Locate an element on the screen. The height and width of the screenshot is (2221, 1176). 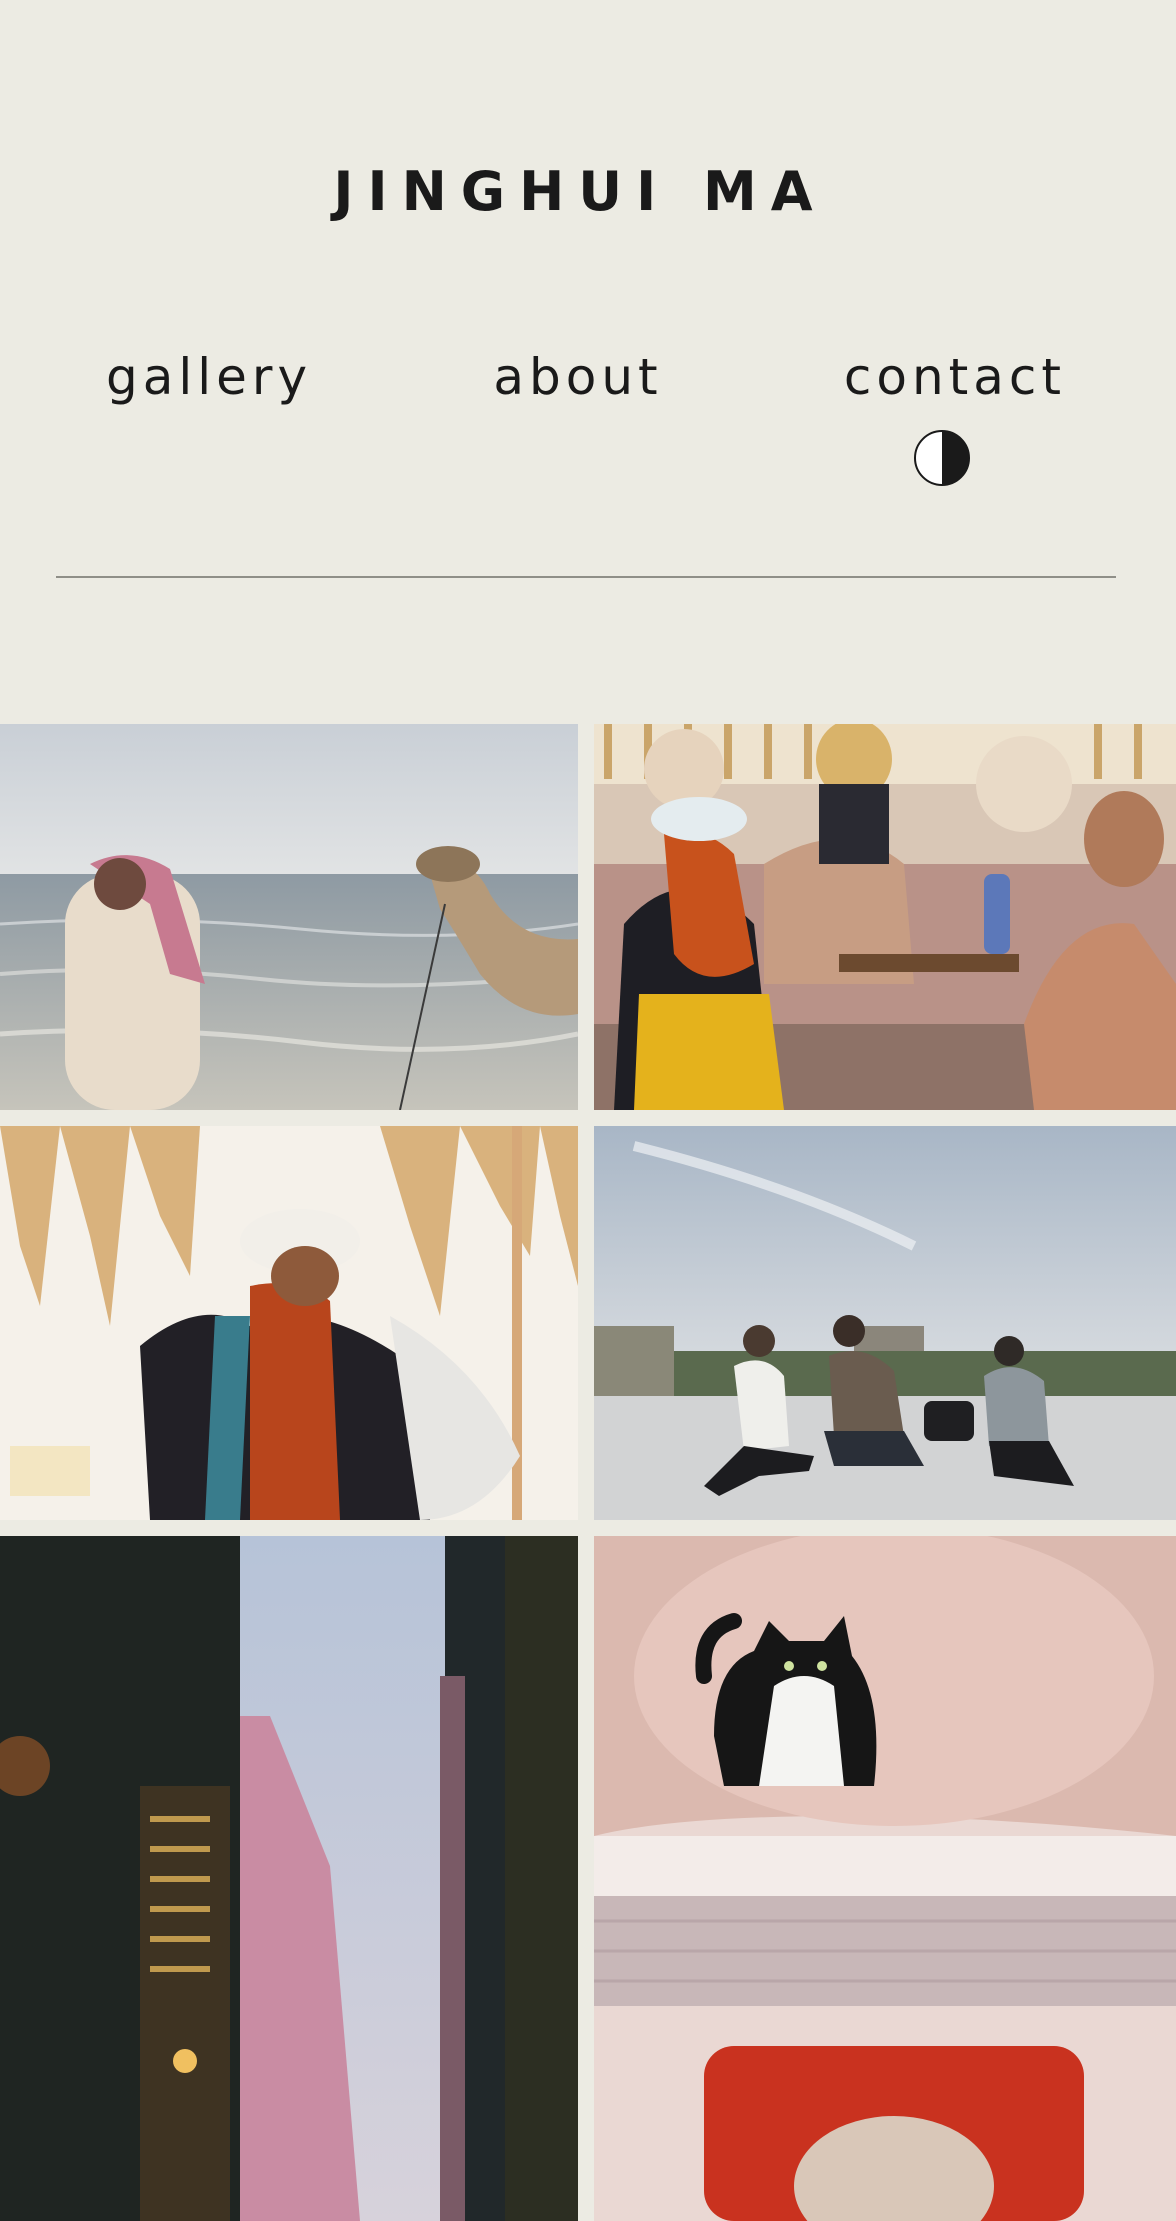
photo-woman-scarf is located at coordinates (289, 1323).